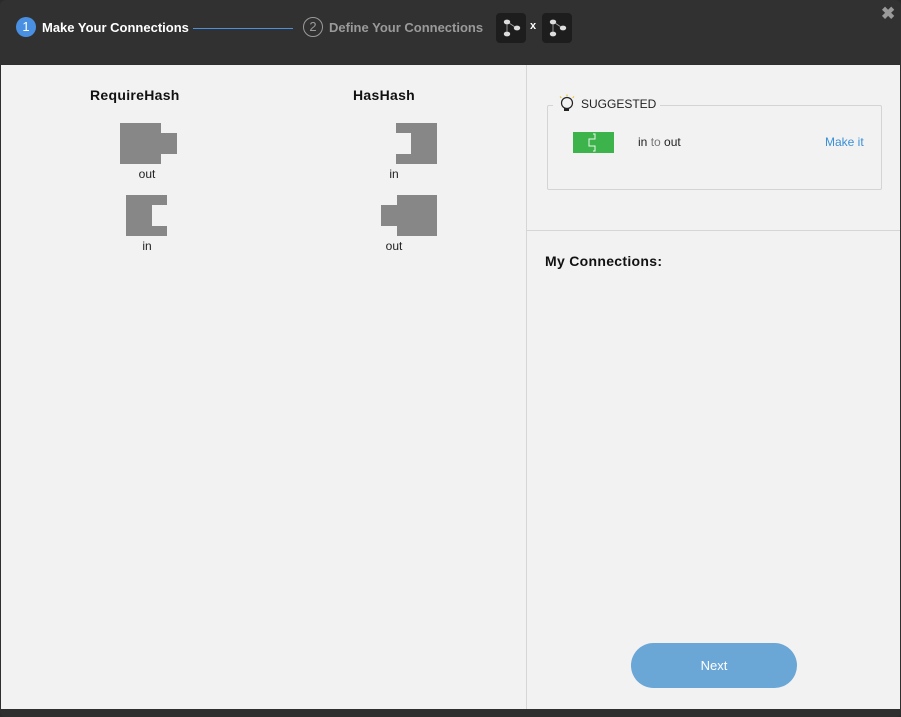 This screenshot has height=717, width=901. Describe the element at coordinates (417, 143) in the screenshot. I see `has-hash-in-port` at that location.